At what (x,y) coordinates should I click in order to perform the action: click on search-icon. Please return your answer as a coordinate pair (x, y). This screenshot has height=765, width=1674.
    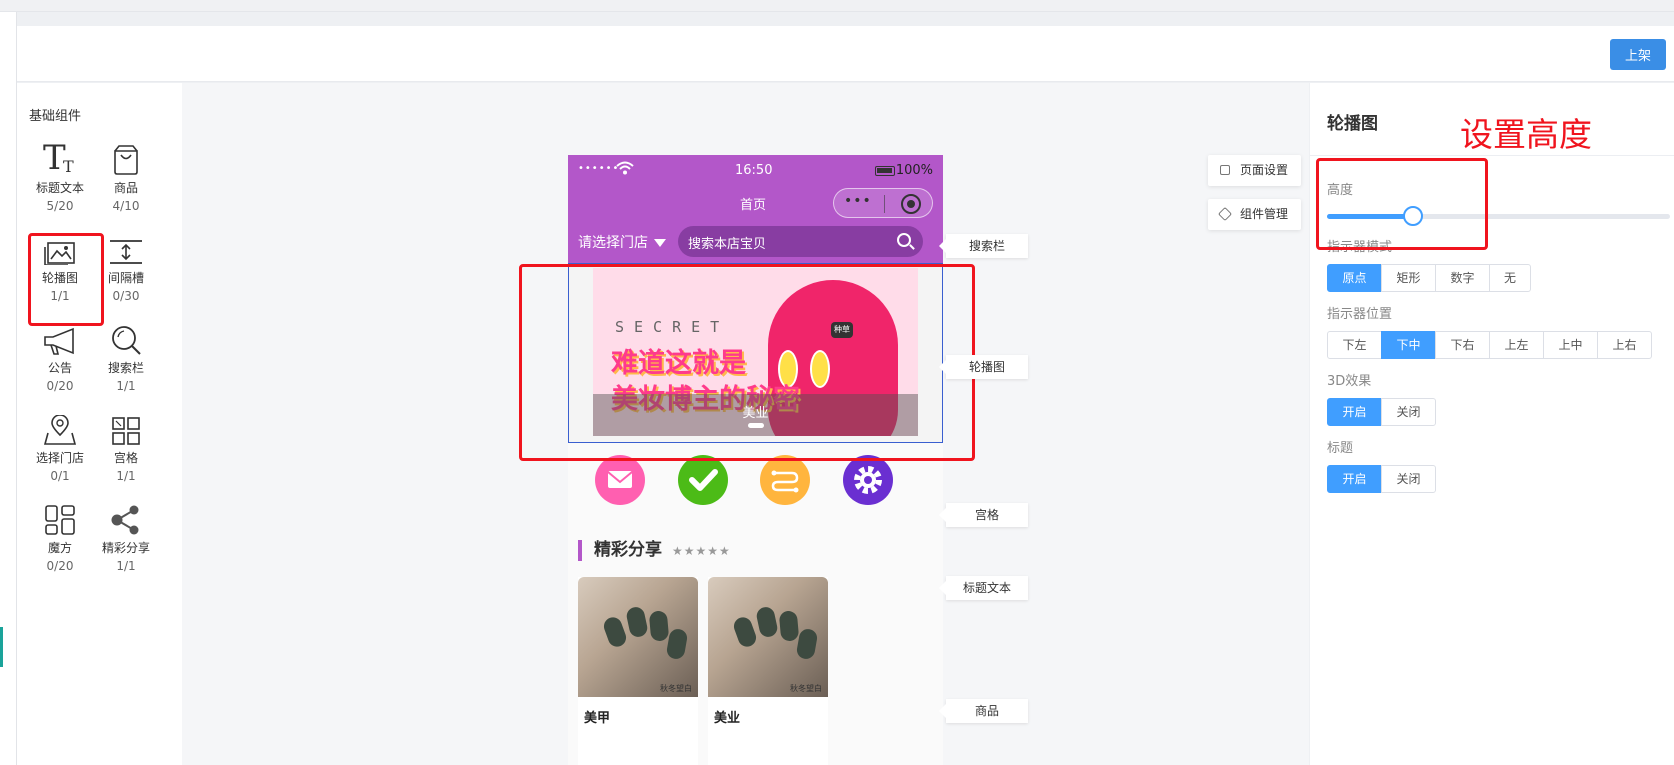
    Looking at the image, I should click on (904, 240).